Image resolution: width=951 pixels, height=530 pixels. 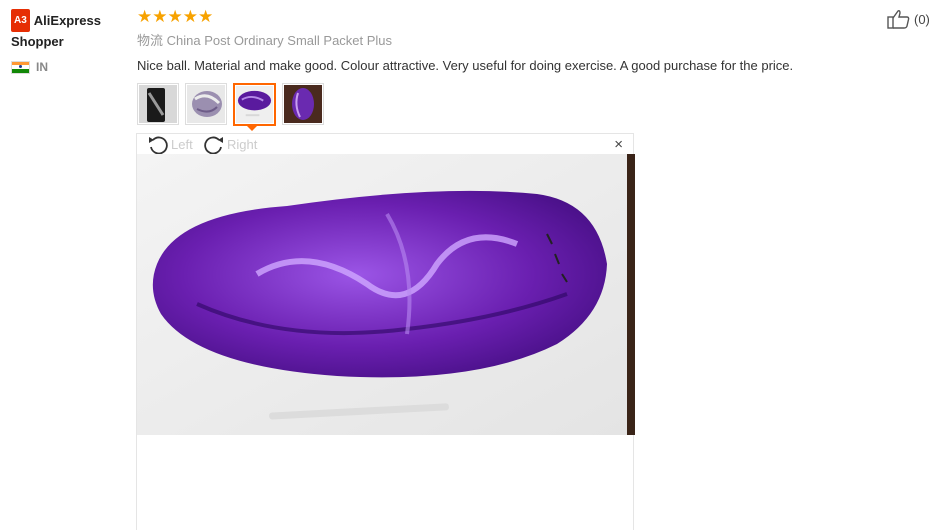 I want to click on viewer-toolbar: Left Right ×, so click(x=385, y=144).